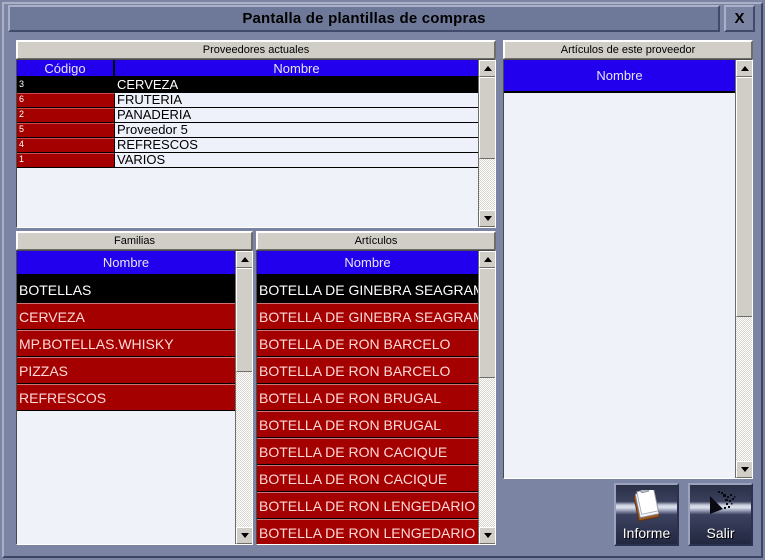 The height and width of the screenshot is (560, 765). I want to click on cell-codigo: 6, so click(66, 100).